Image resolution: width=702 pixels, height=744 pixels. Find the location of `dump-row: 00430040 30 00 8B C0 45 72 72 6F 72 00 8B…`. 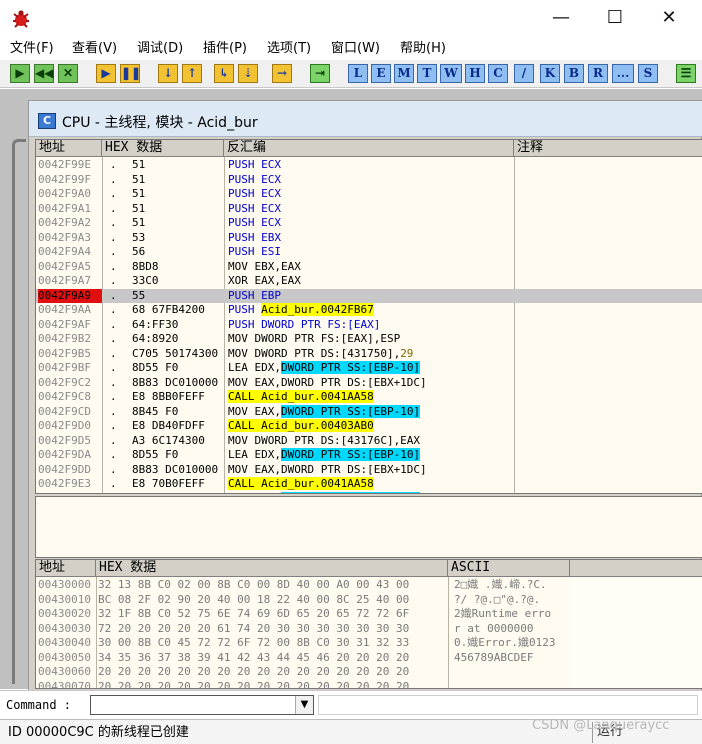

dump-row: 00430040 30 00 8B C0 45 72 72 6F 72 00 8B… is located at coordinates (303, 643).